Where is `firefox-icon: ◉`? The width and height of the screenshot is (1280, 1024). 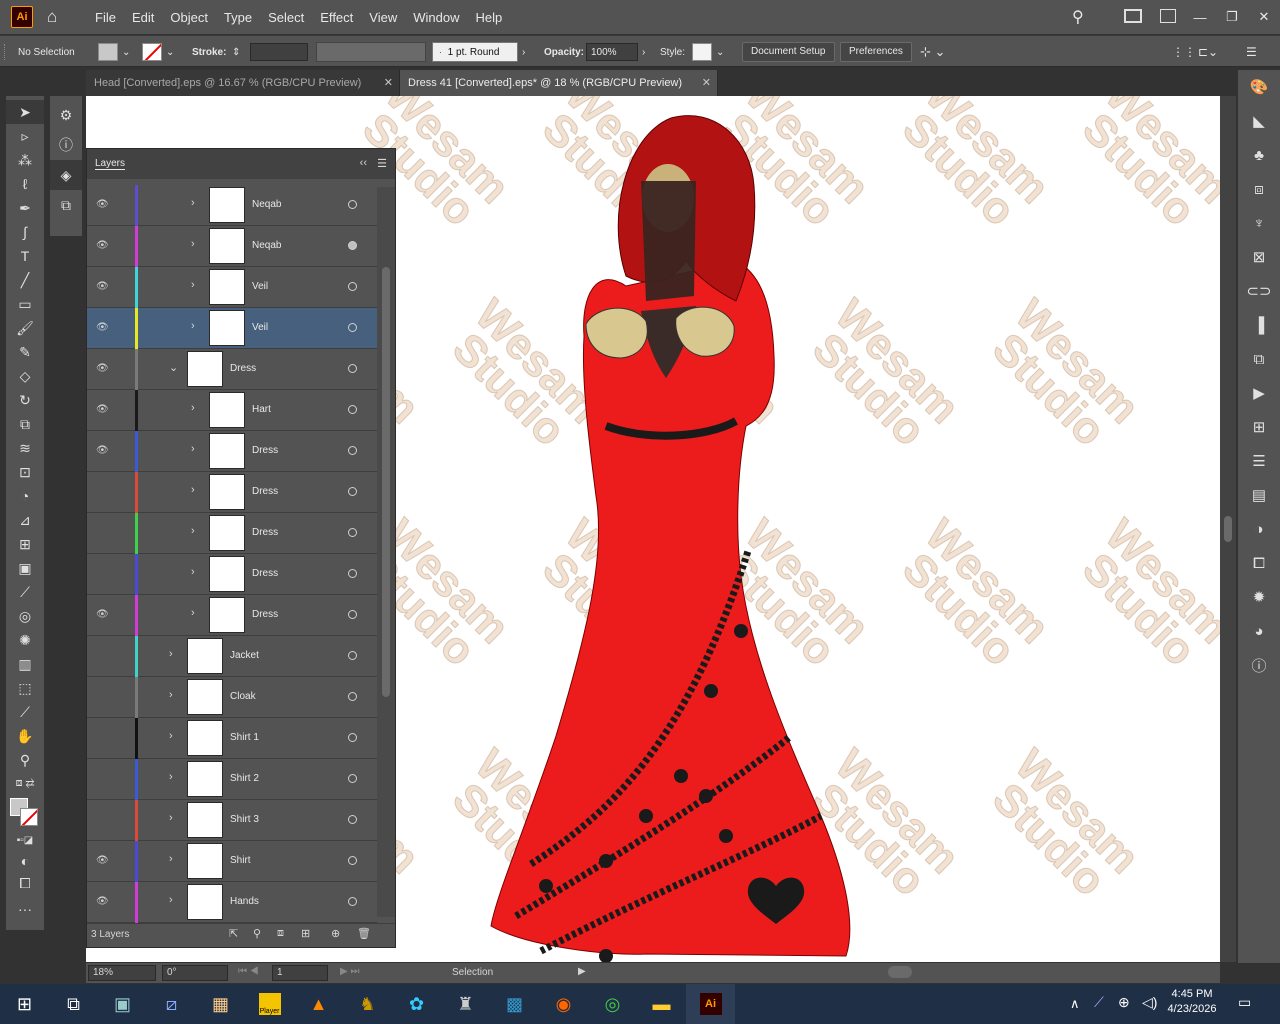
firefox-icon: ◉ is located at coordinates (563, 1004).